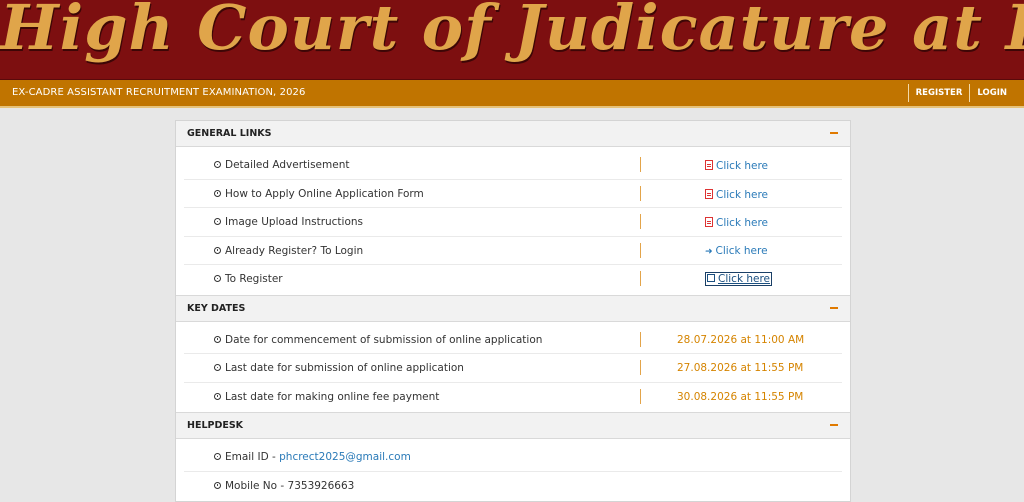 This screenshot has height=502, width=1024. I want to click on register-link: REGISTER, so click(938, 93).